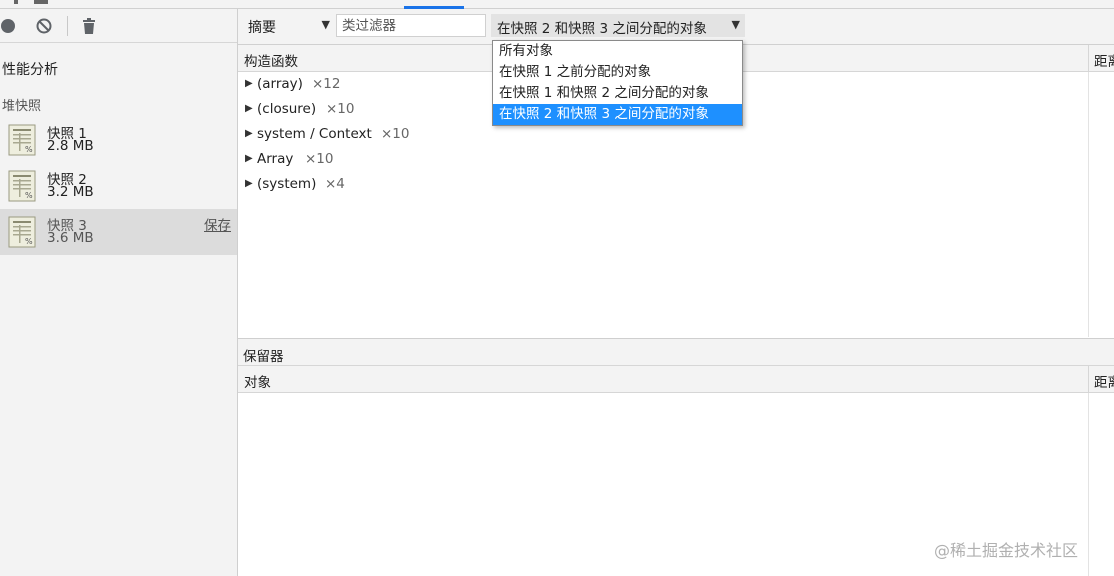 The width and height of the screenshot is (1114, 576). What do you see at coordinates (1006, 550) in the screenshot?
I see `watermark: @稀土掘金技术社区` at bounding box center [1006, 550].